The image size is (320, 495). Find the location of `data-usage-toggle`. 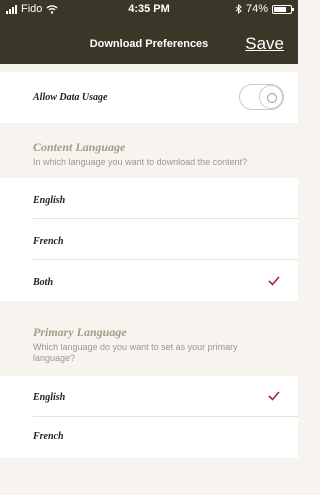

data-usage-toggle is located at coordinates (261, 97).